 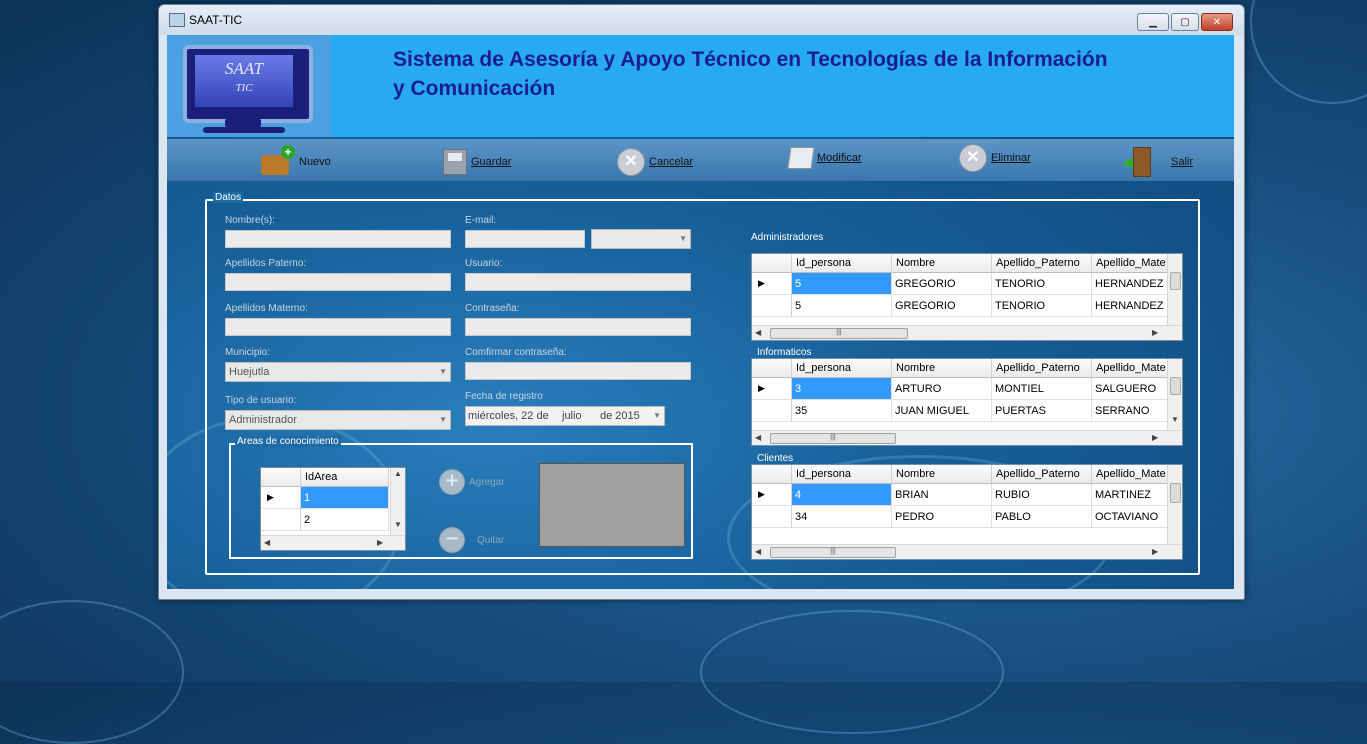 What do you see at coordinates (612, 505) in the screenshot?
I see `photo-box` at bounding box center [612, 505].